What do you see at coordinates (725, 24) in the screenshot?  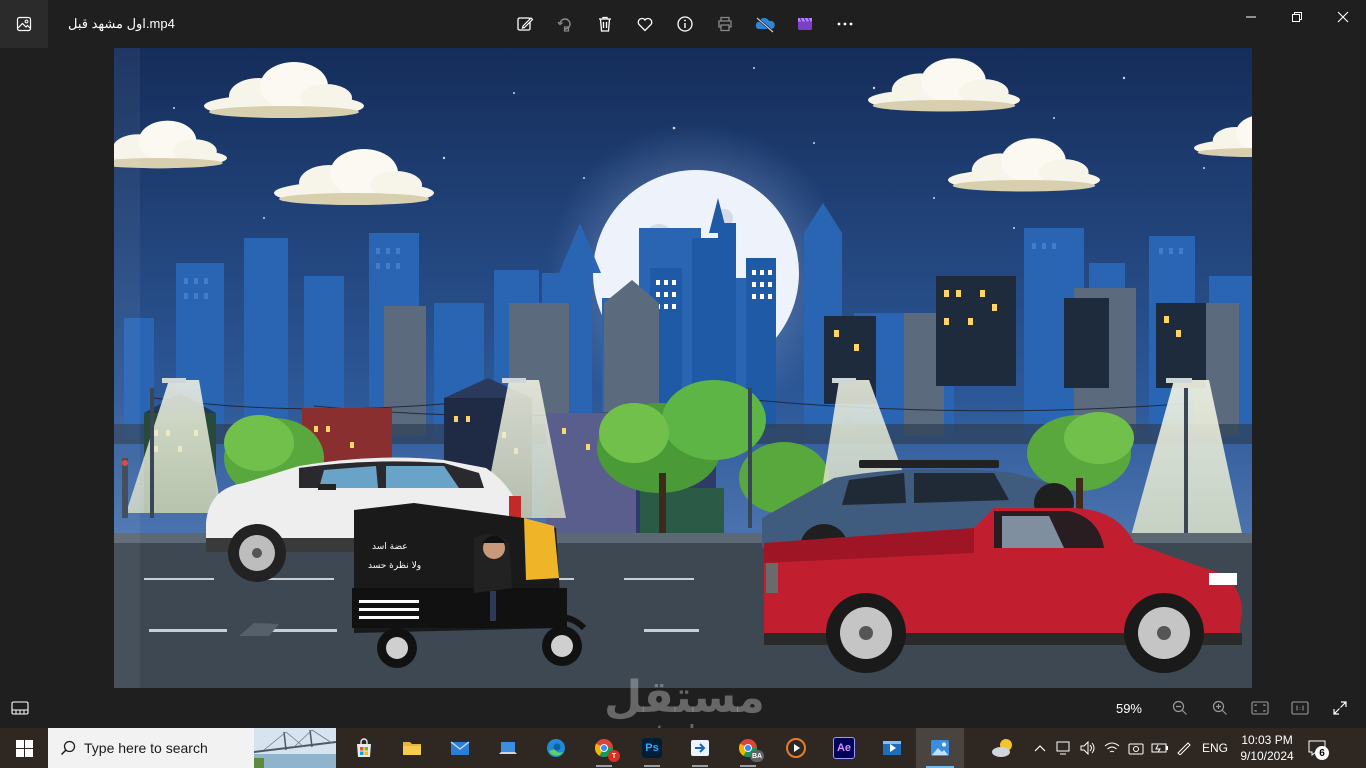 I see `print-icon` at bounding box center [725, 24].